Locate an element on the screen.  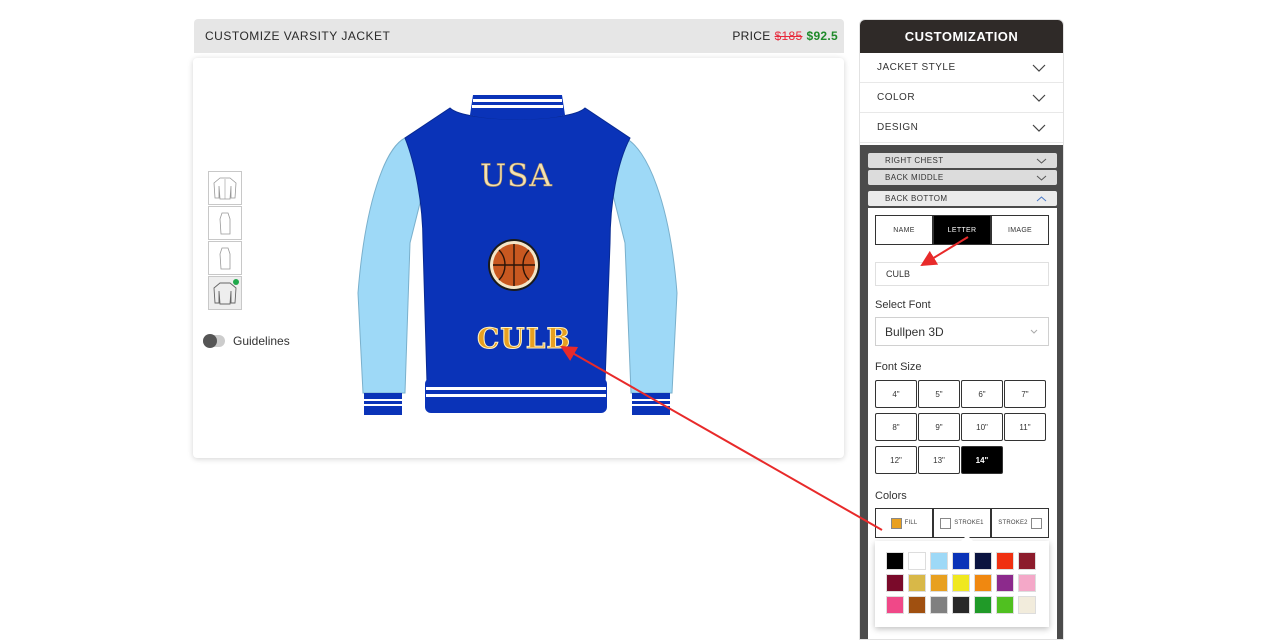
arrow-to-letter-input is located at coordinates (944, 251).